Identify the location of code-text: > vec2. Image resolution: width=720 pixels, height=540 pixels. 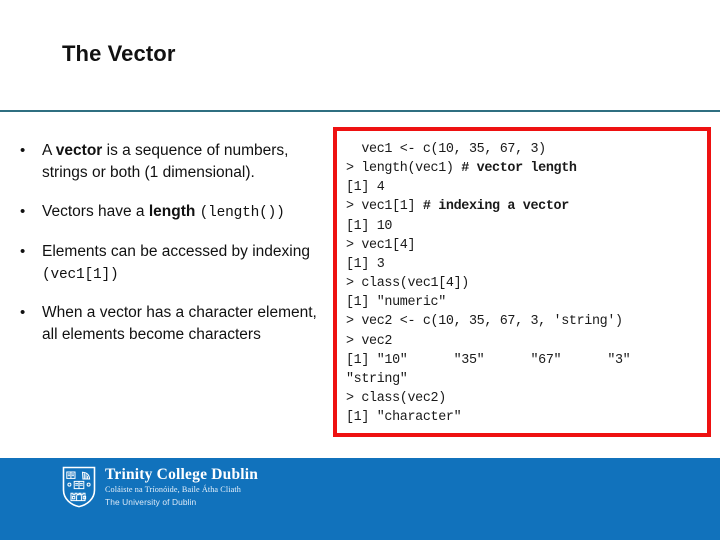
(369, 341).